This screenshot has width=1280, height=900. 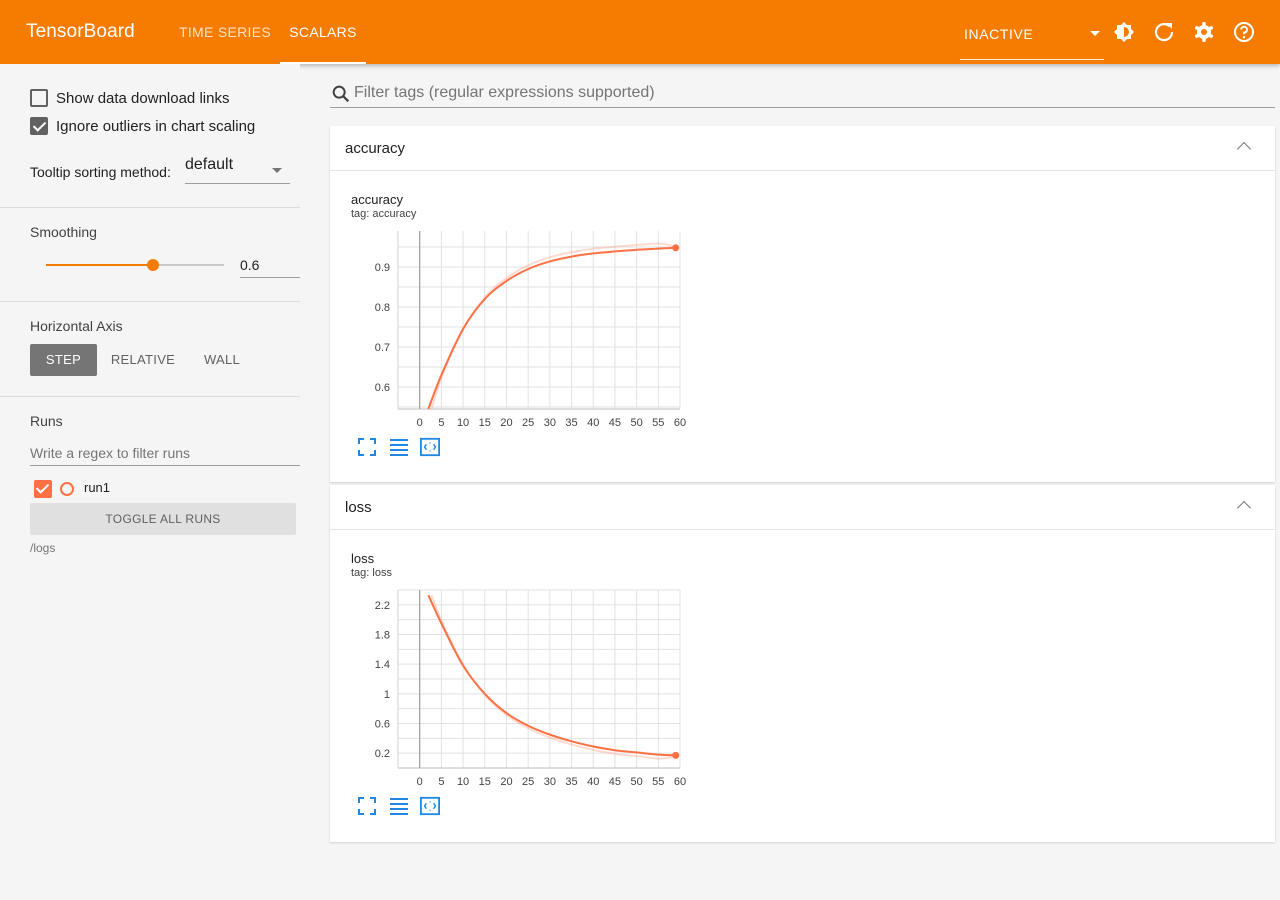 I want to click on accuracy-chart: 0.6 0.7 0.8 0.9 0 5 10 15 20 25 30 35 40 45 50 55 60, so click(x=520, y=331).